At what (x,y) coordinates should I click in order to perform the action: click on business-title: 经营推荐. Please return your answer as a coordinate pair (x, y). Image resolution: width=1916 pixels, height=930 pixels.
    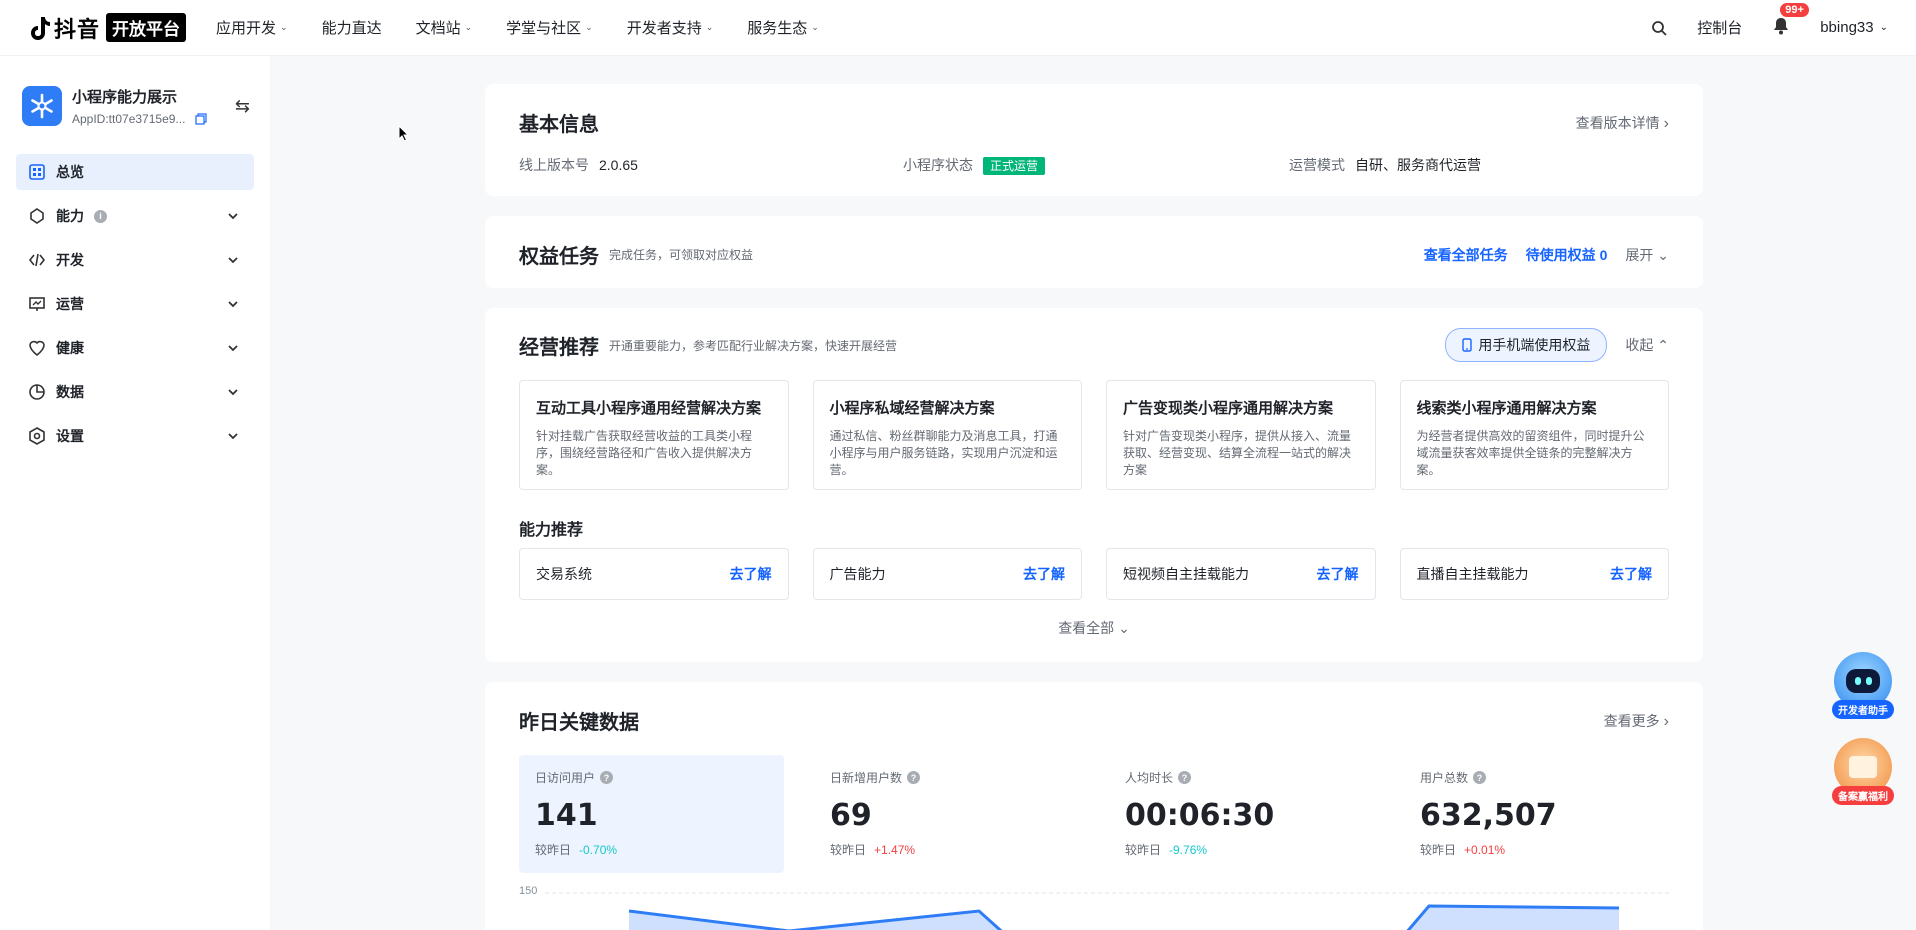
    Looking at the image, I should click on (559, 347).